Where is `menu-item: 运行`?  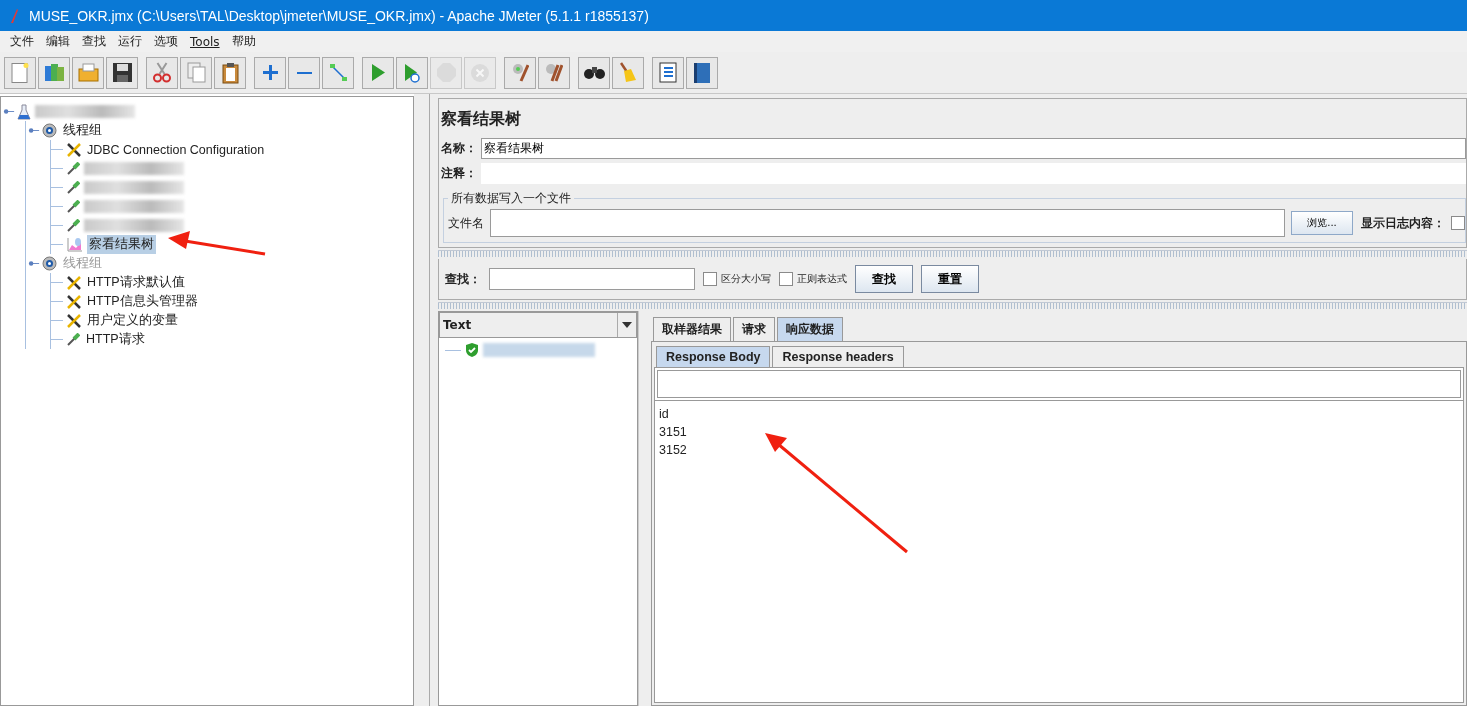
menu-item: 运行 is located at coordinates (130, 41).